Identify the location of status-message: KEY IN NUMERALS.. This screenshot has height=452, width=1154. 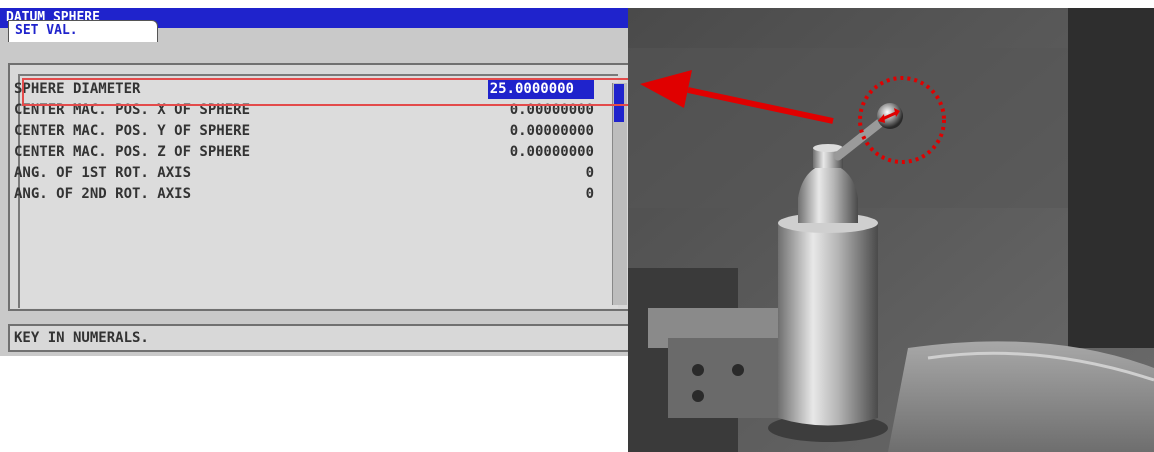
(323, 338).